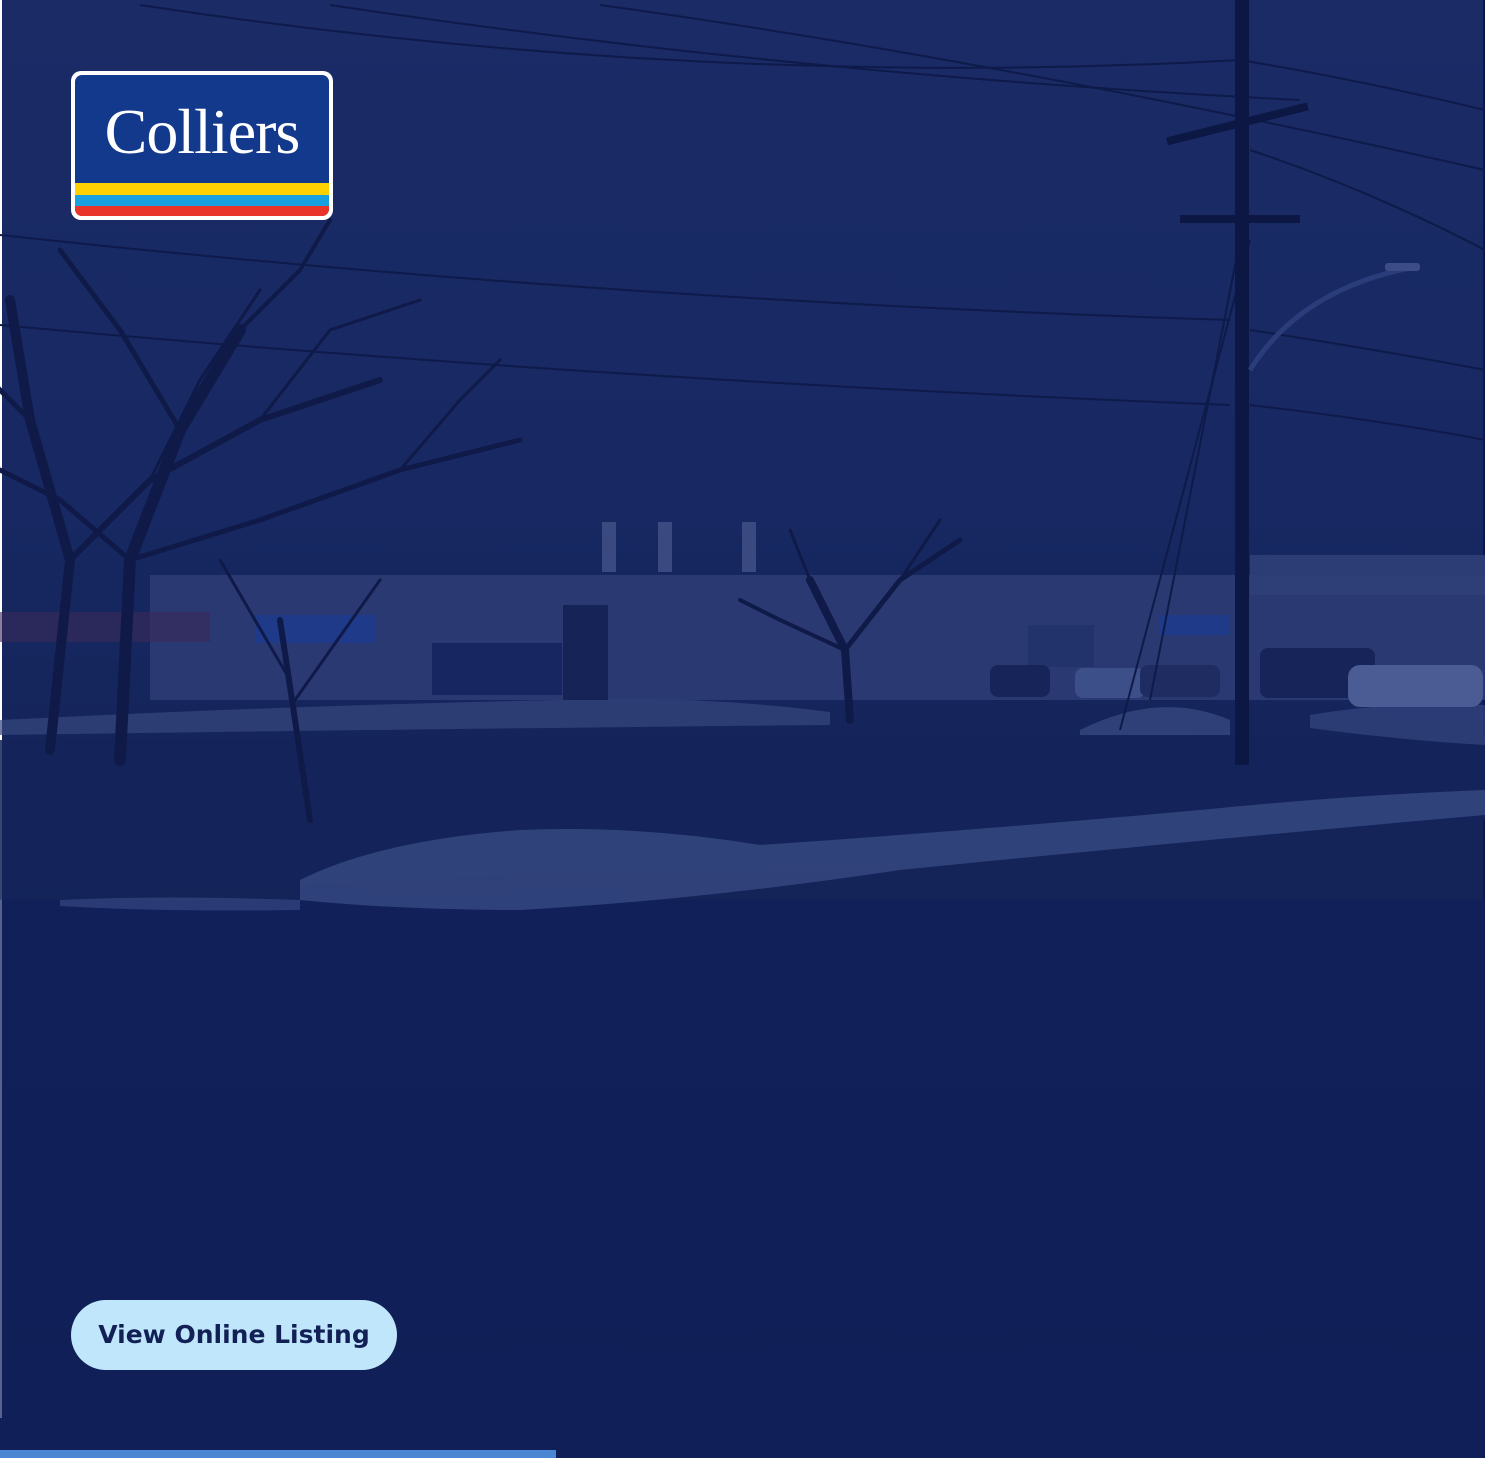  Describe the element at coordinates (202, 211) in the screenshot. I see `logo-stripe-red` at that location.